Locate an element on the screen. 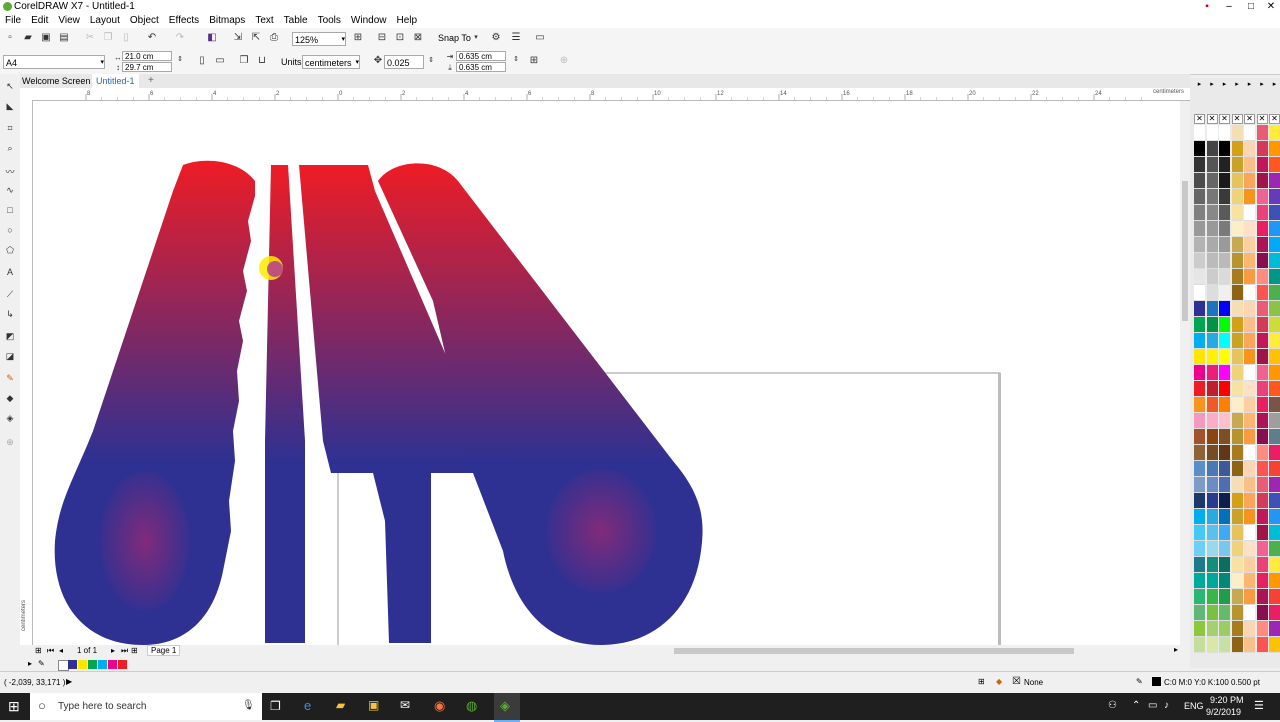 The width and height of the screenshot is (1280, 722). copy-icon: ❐ is located at coordinates (108, 38).